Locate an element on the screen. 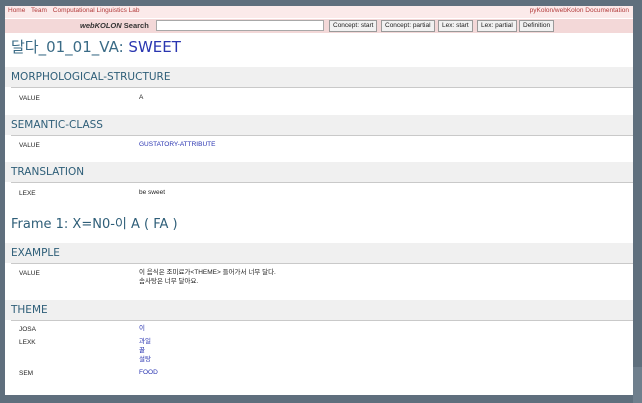 Image resolution: width=642 pixels, height=403 pixels. semantic-class-link: GUSTATORY-ATTRIBUTE is located at coordinates (177, 145).